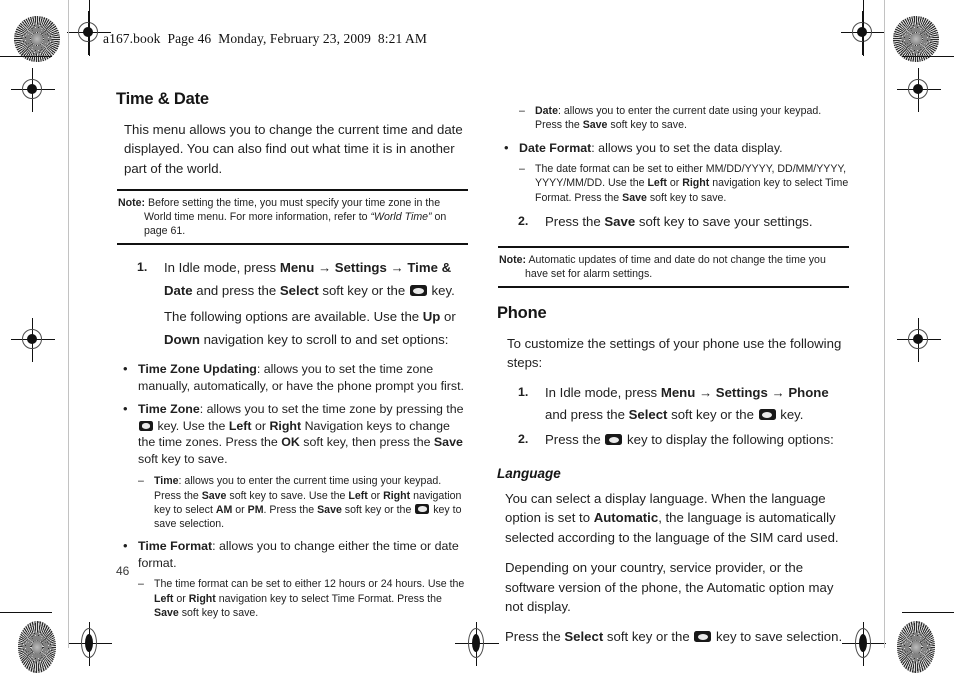 This screenshot has height=682, width=954. I want to click on phone-step1-bold-menu: Menu, so click(678, 392).